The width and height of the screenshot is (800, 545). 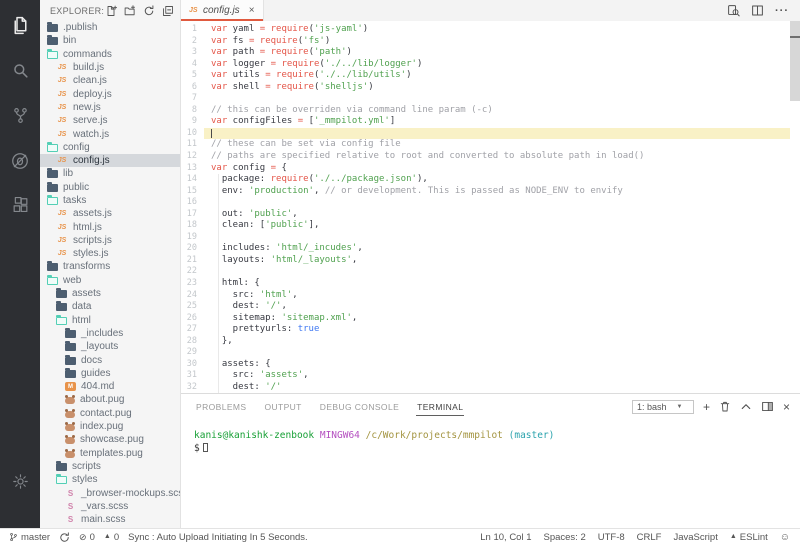 What do you see at coordinates (110, 386) in the screenshot?
I see `tree-item-404-md: M 404.md` at bounding box center [110, 386].